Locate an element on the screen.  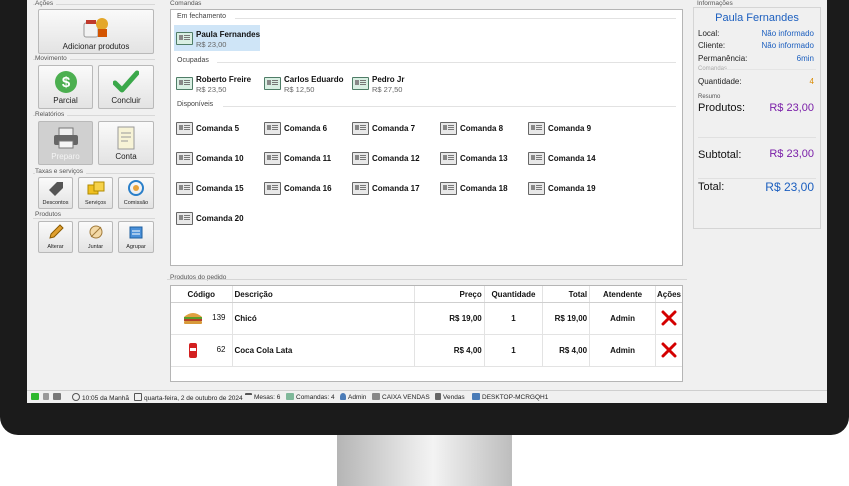
ocupadas-title: Ocupadas is located at coordinates (193, 60).